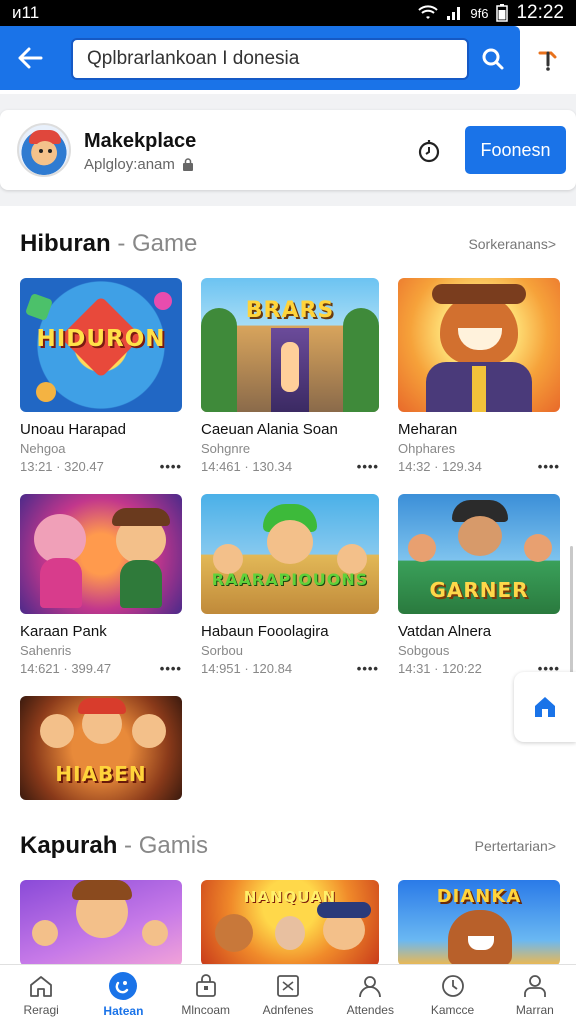 The width and height of the screenshot is (576, 1024). I want to click on section-2-title: Kapurah, so click(69, 845).